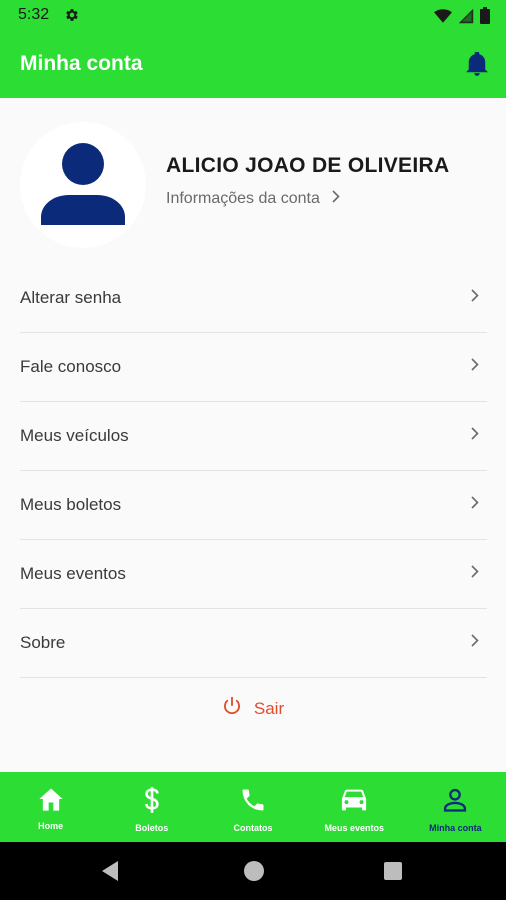  I want to click on app-bar: Minha conta, so click(253, 65).